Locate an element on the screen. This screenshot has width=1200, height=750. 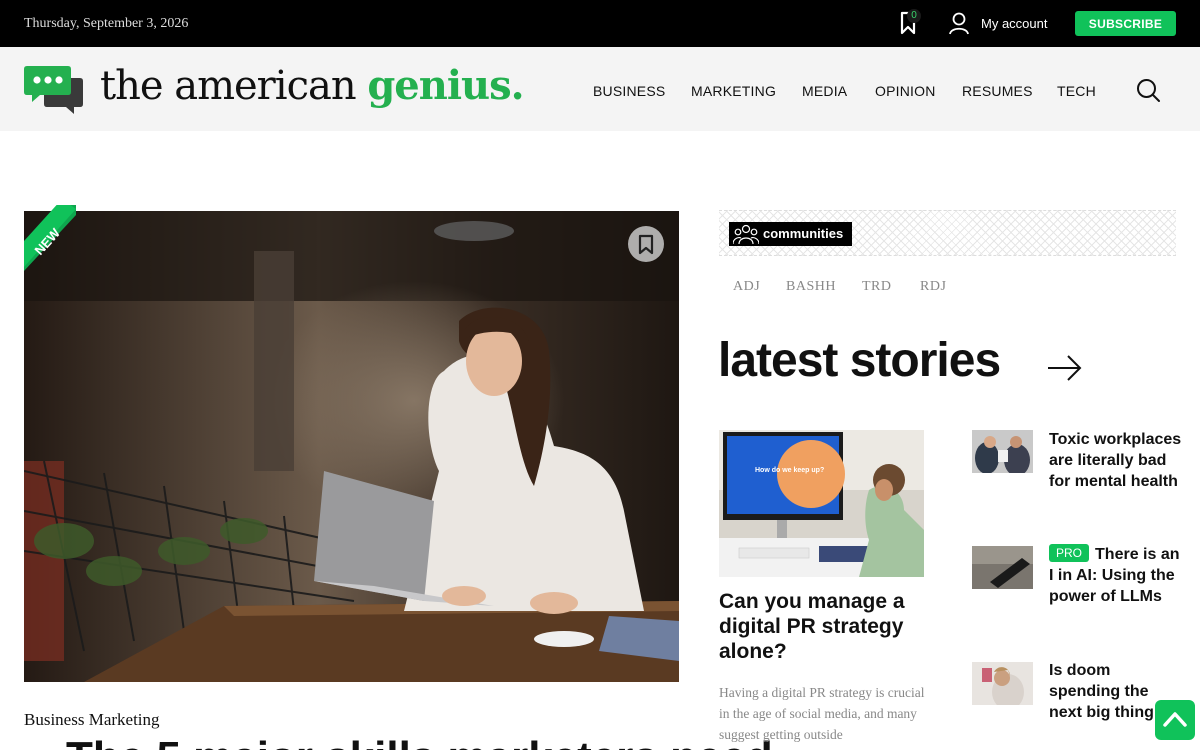
logo-text-main: the american is located at coordinates (234, 86).